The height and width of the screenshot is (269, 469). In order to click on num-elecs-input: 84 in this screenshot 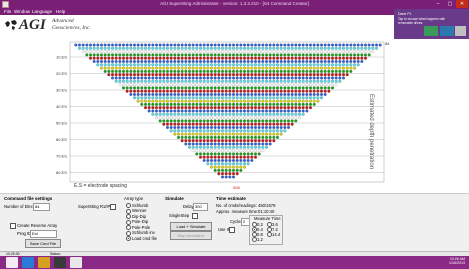, I will do `click(41, 207)`.